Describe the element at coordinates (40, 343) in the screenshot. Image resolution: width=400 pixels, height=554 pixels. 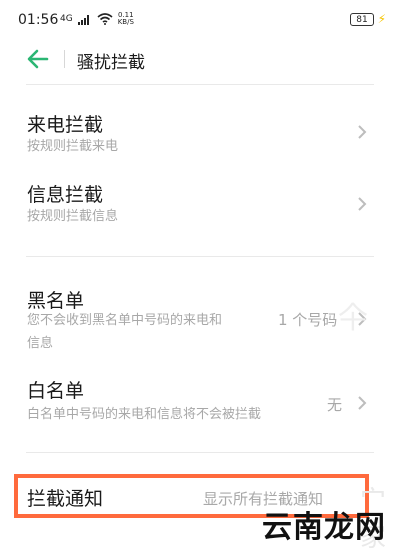
I see `item-subtitle-line2: 信息` at that location.